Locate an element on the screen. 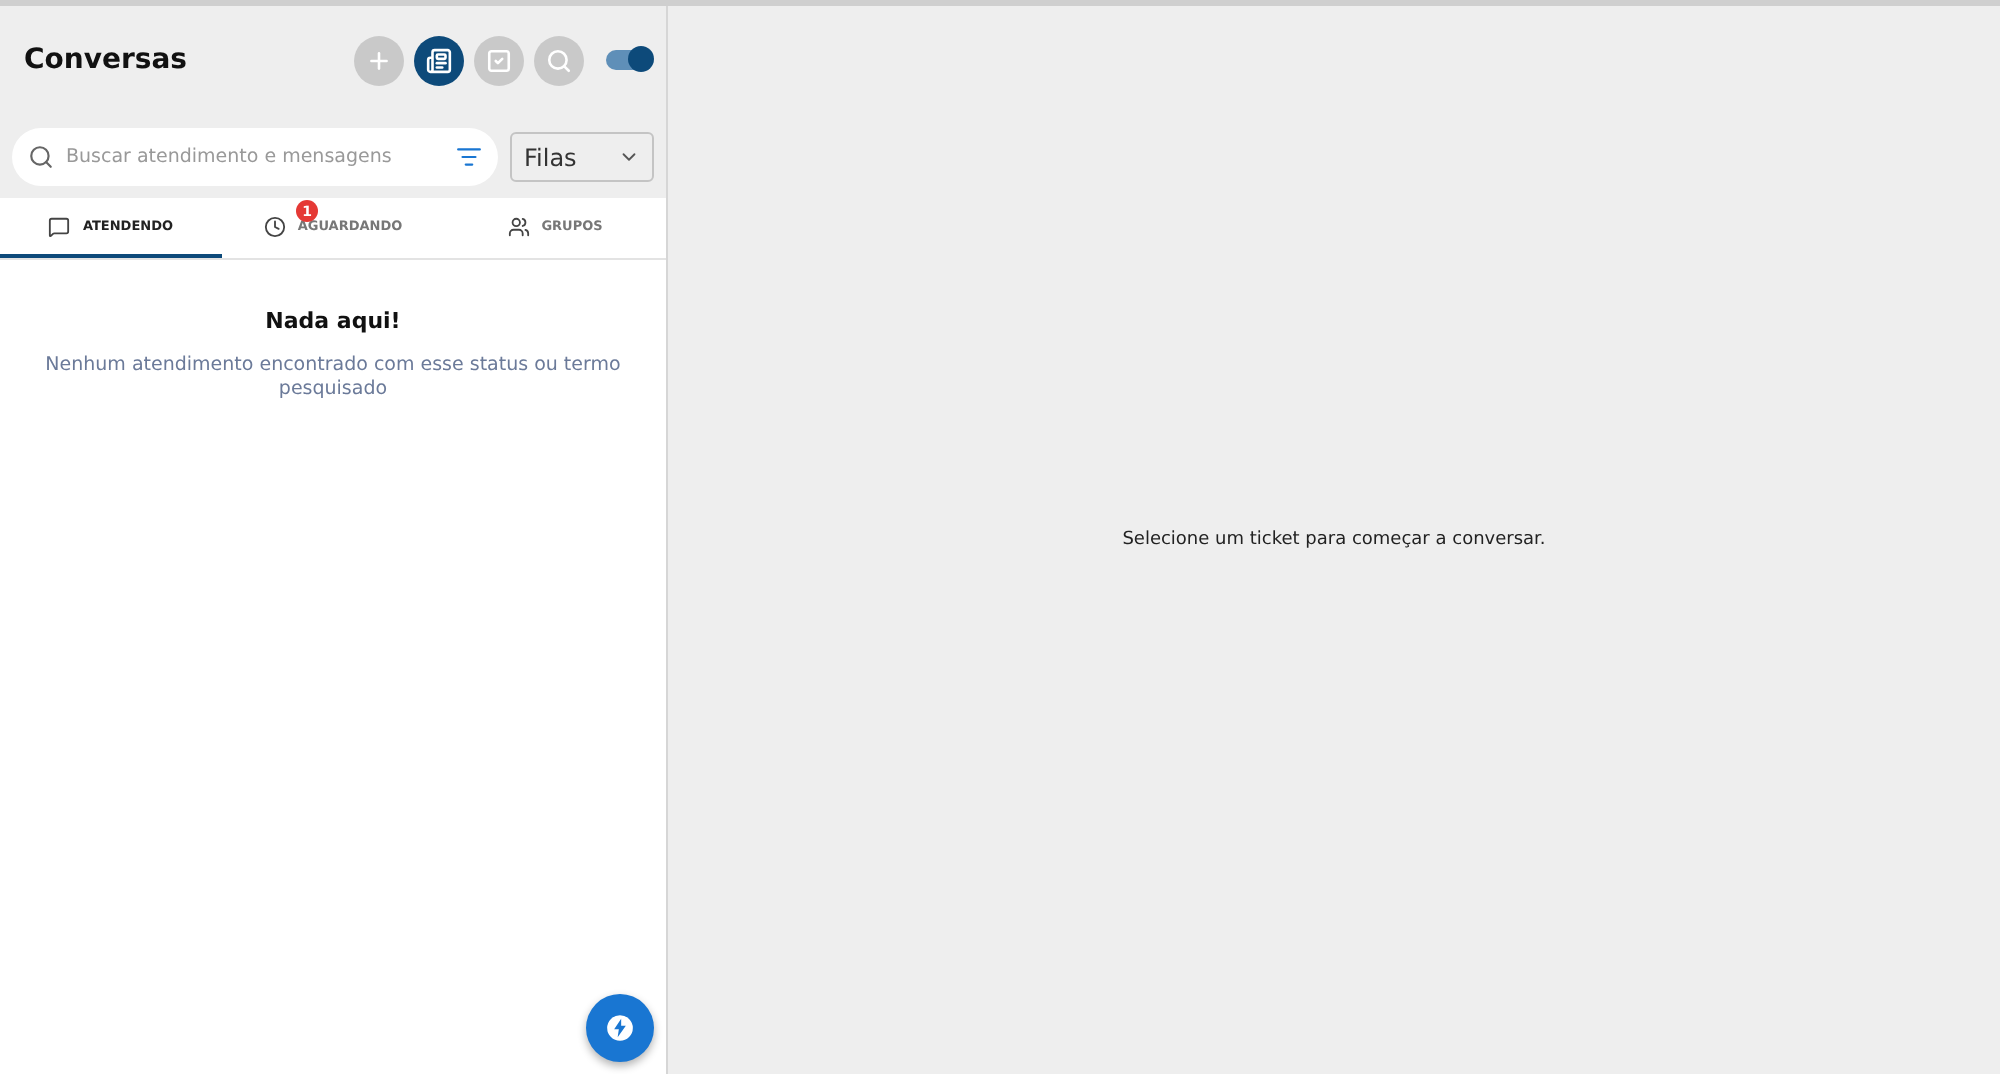 The height and width of the screenshot is (1074, 2000). checkbox-button is located at coordinates (499, 60).